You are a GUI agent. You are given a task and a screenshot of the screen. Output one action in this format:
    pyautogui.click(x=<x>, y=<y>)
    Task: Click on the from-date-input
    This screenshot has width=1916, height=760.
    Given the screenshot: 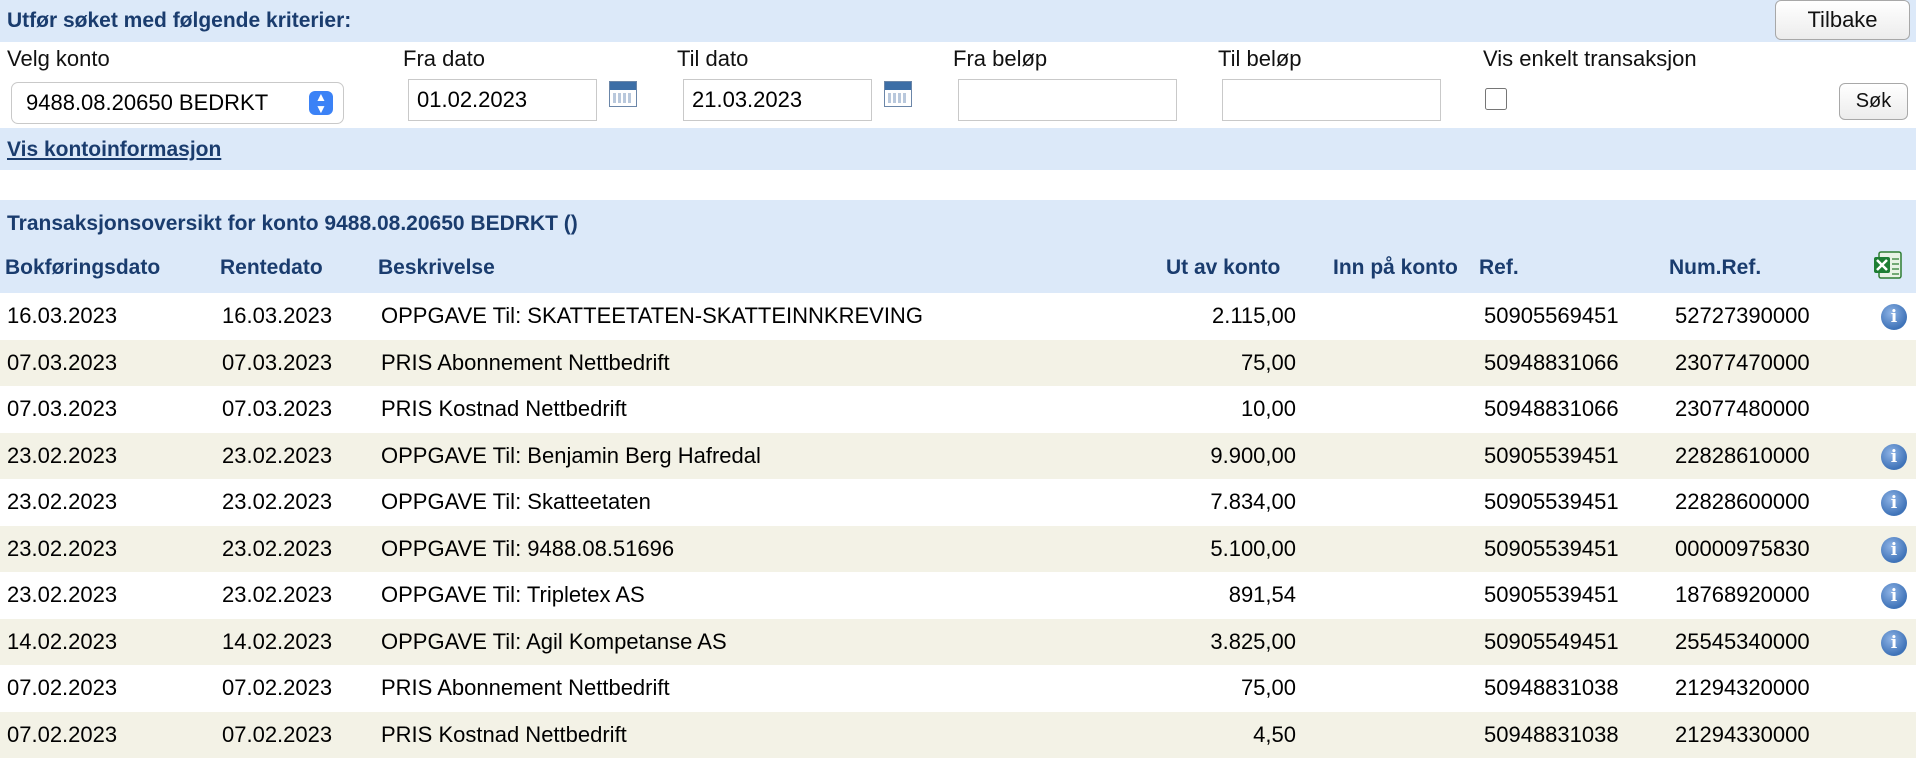 What is the action you would take?
    pyautogui.click(x=502, y=100)
    